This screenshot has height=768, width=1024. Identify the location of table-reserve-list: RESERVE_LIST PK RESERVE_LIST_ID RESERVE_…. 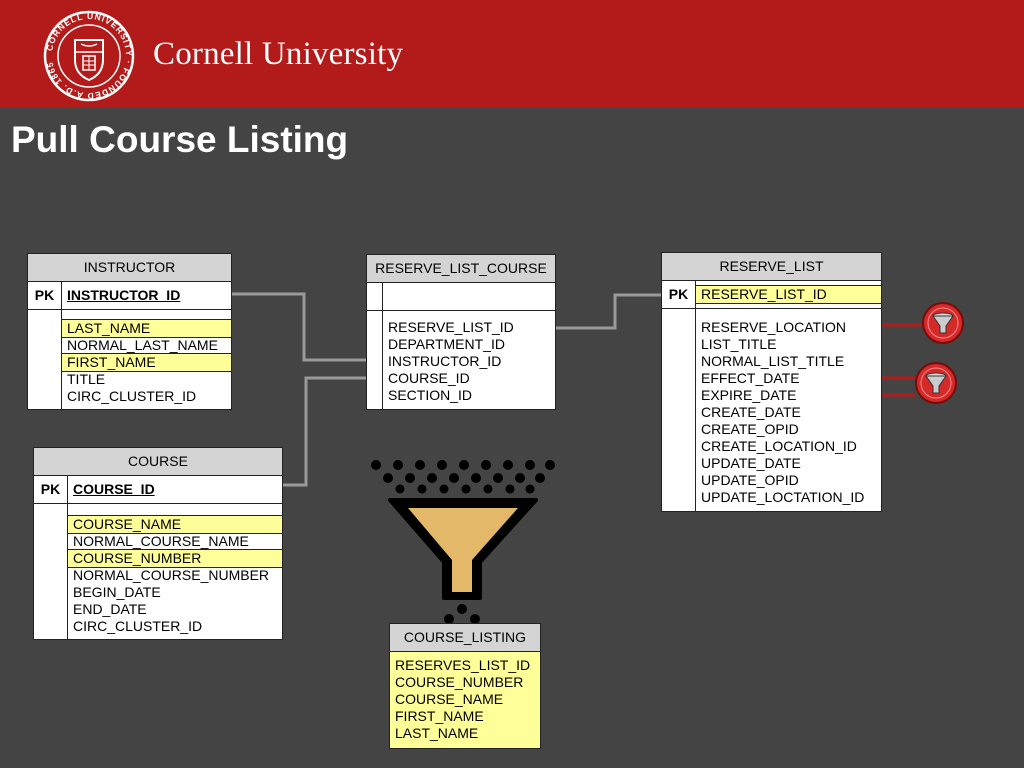
(771, 382).